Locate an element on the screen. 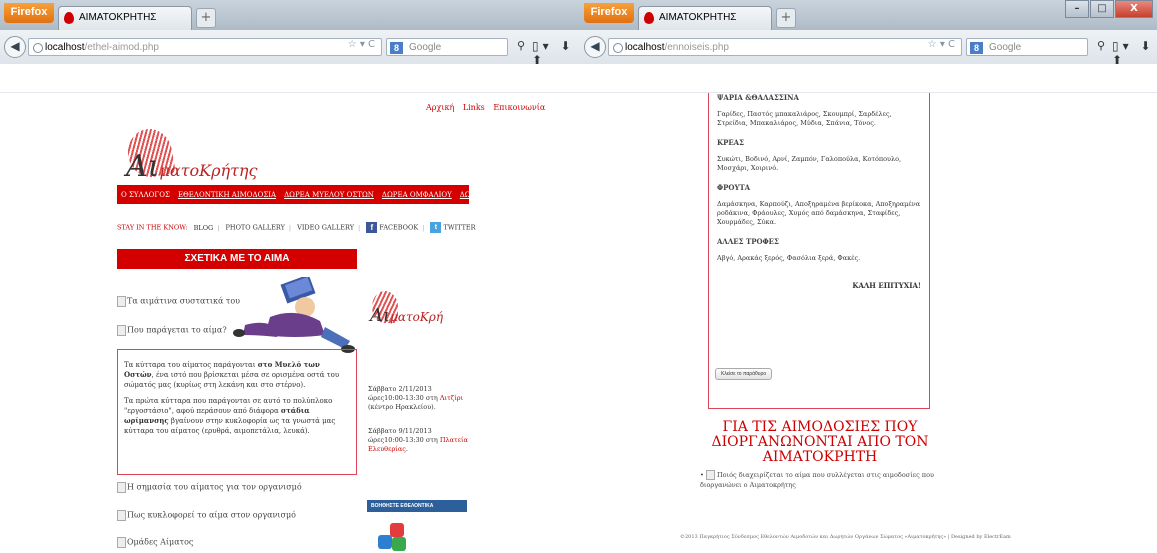 The width and height of the screenshot is (1157, 553). nav-organ-donation: ΔΩΡΕΑ ΟΡΓΑΝΩΝ is located at coordinates (493, 195).